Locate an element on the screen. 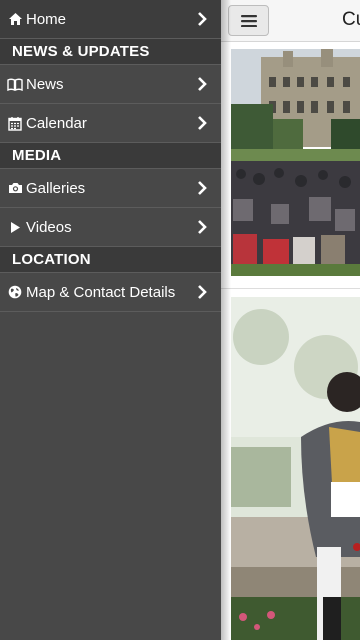  sidebar-item-videos: Videos is located at coordinates (110, 227).